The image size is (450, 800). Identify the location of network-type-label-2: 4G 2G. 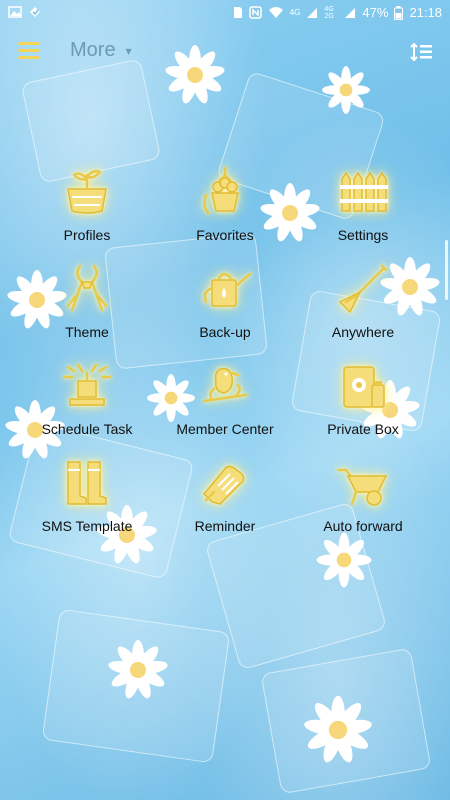
(329, 12).